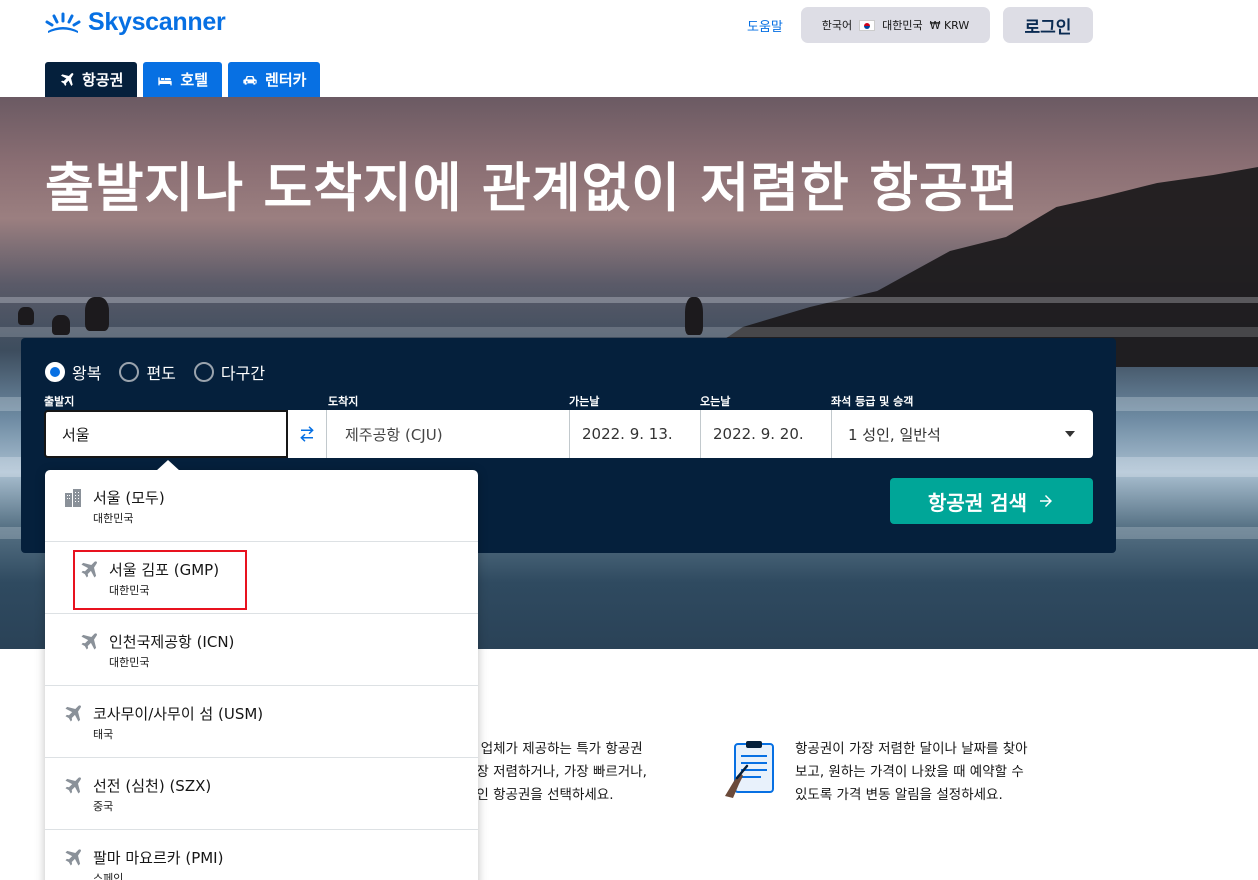 The width and height of the screenshot is (1258, 880). I want to click on locale-button: 한국어 대한민국 ₩ KRW, so click(895, 25).